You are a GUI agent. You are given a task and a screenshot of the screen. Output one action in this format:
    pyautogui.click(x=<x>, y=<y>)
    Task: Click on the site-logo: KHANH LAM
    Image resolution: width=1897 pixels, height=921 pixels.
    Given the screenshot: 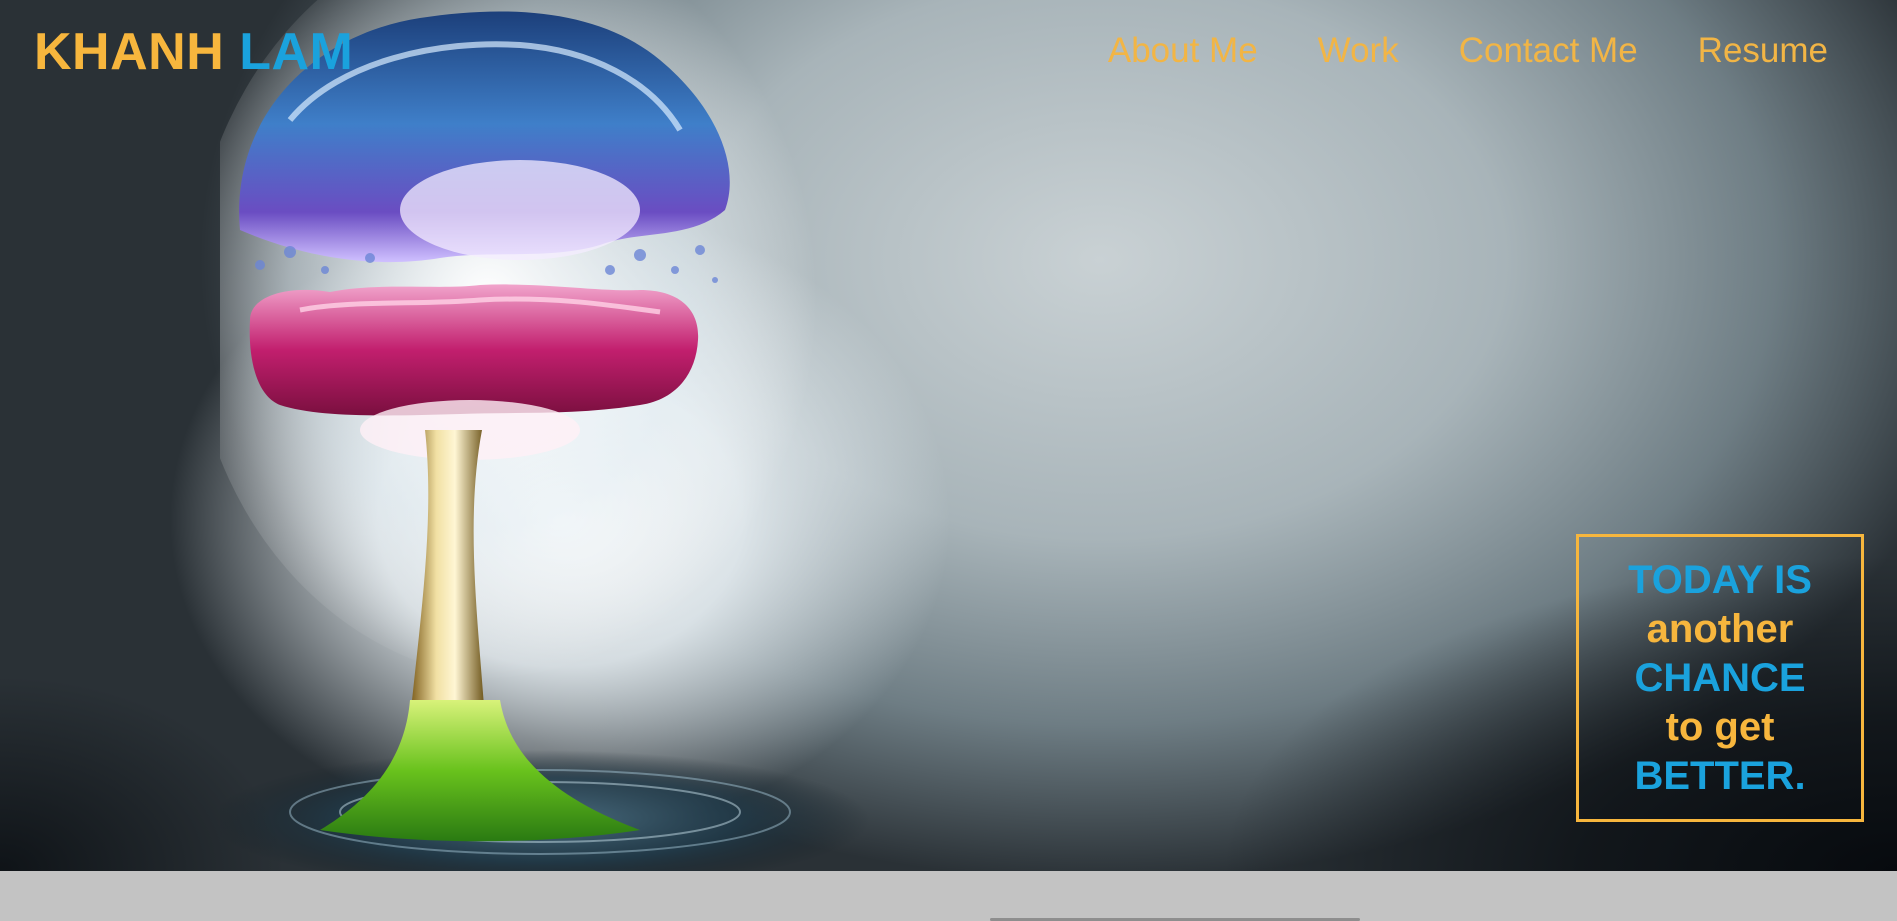 What is the action you would take?
    pyautogui.click(x=193, y=52)
    